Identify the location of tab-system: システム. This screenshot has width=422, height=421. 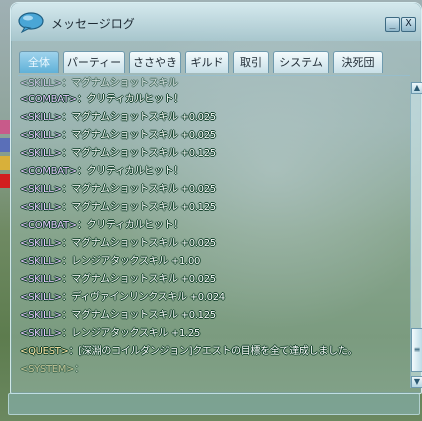
(301, 62).